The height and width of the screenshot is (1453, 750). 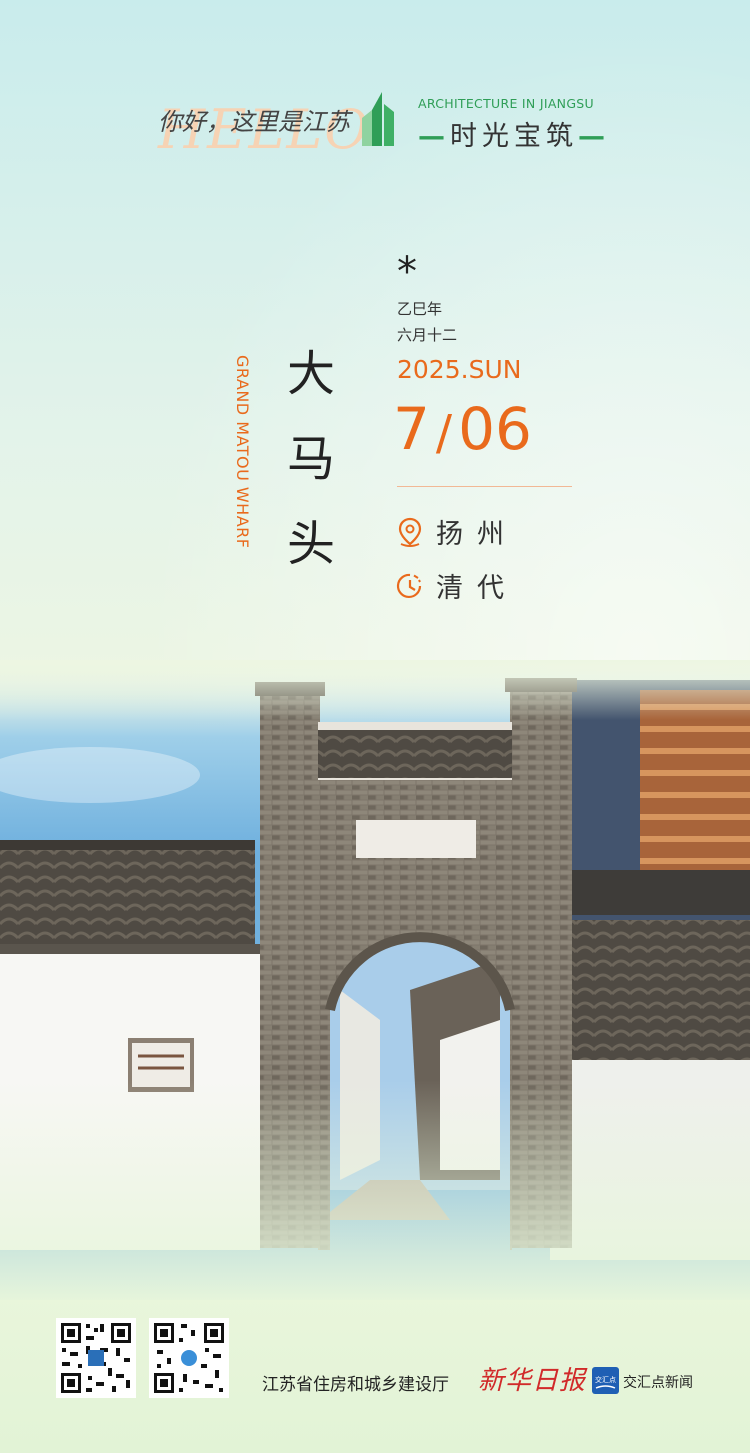 I want to click on app-name: 交汇点新闻, so click(x=658, y=1383).